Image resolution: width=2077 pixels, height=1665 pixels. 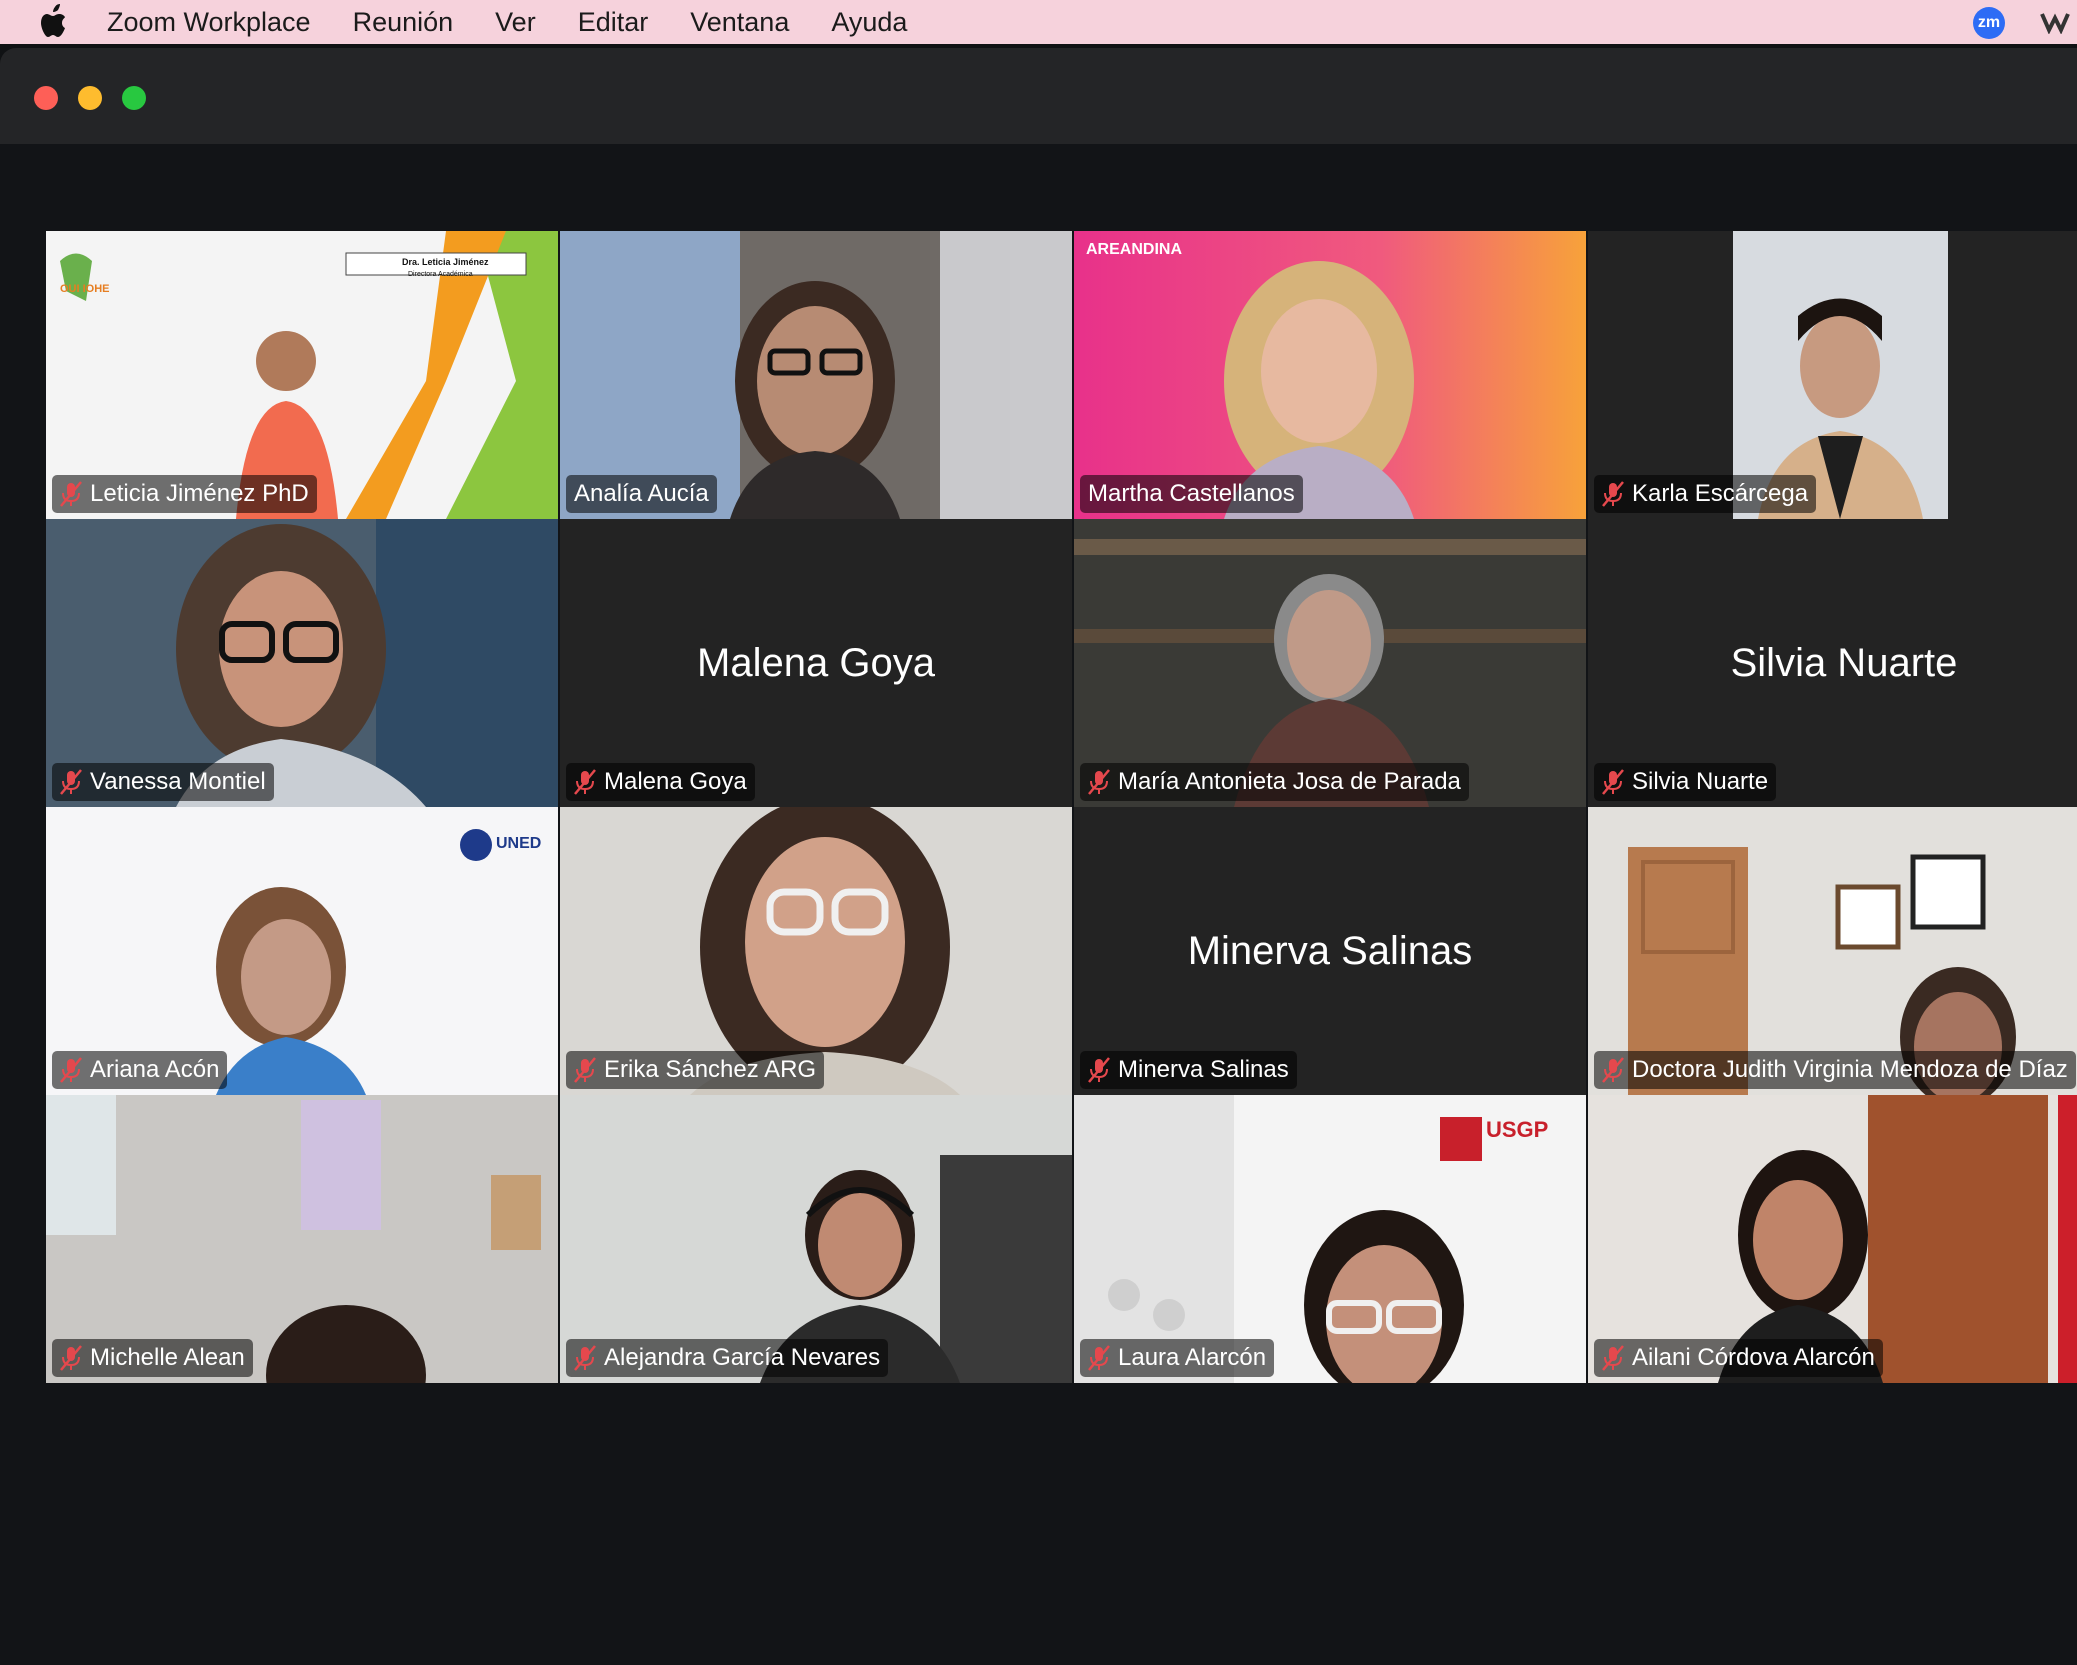 I want to click on zoom-icon, so click(x=134, y=98).